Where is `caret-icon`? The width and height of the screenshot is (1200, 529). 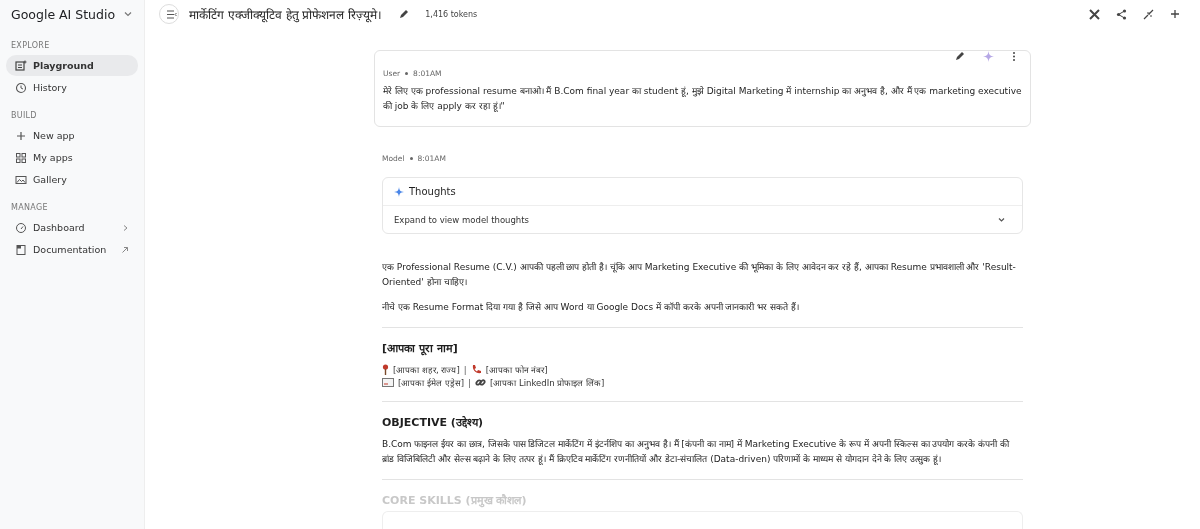 caret-icon is located at coordinates (128, 14).